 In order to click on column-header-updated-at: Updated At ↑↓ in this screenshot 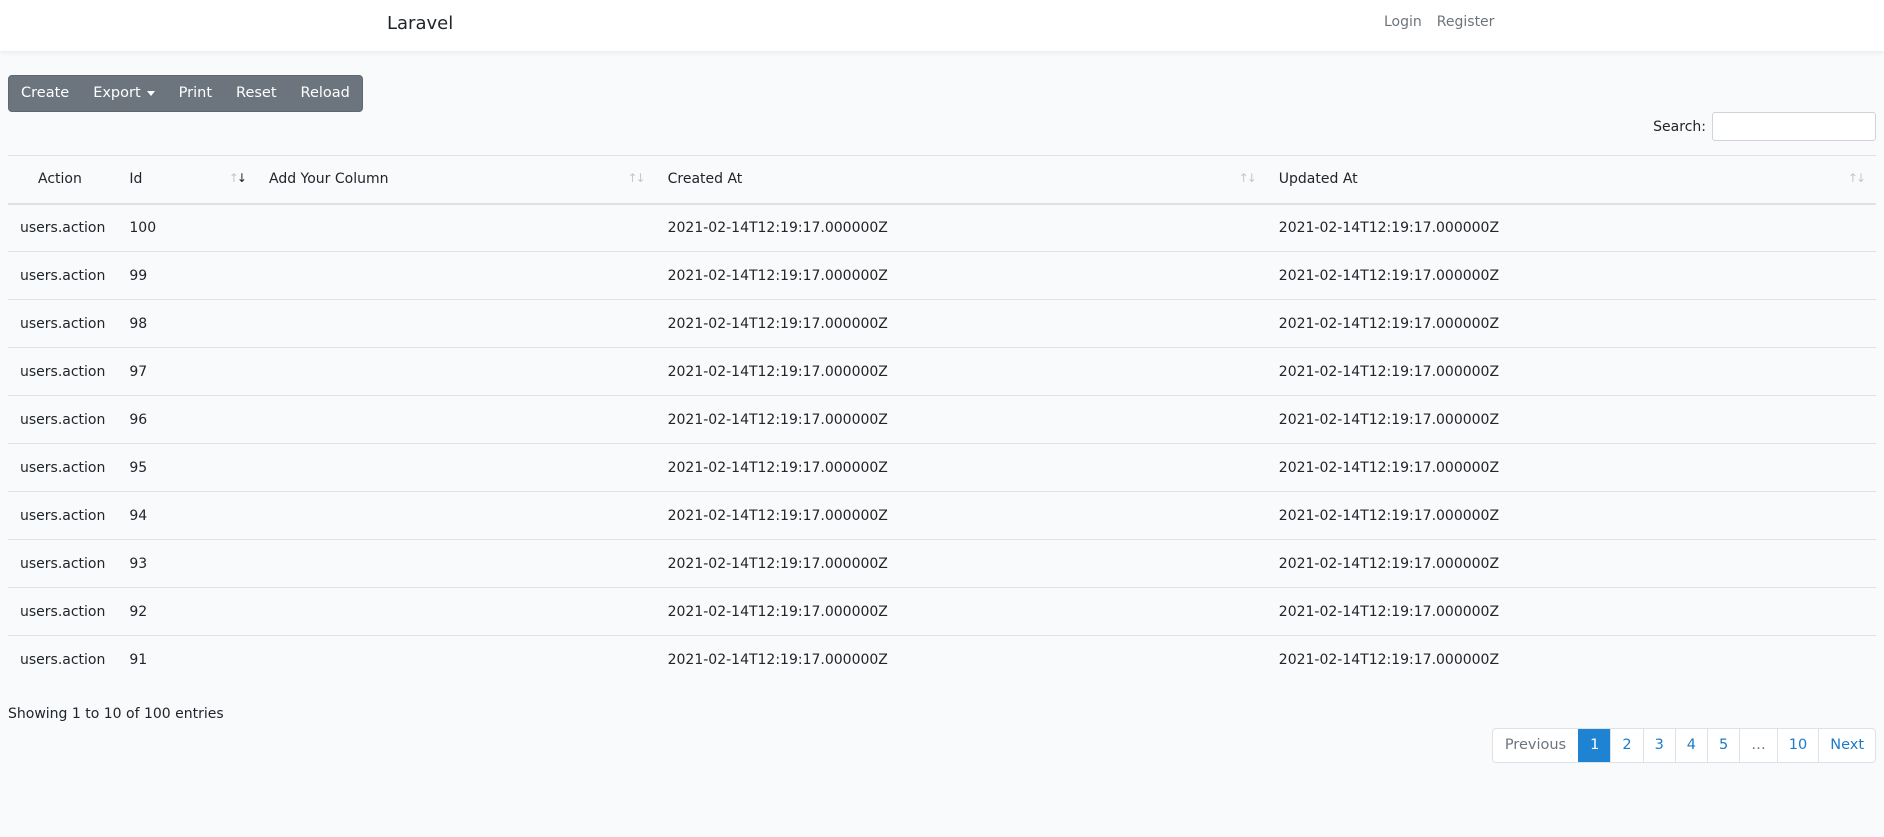, I will do `click(1571, 180)`.